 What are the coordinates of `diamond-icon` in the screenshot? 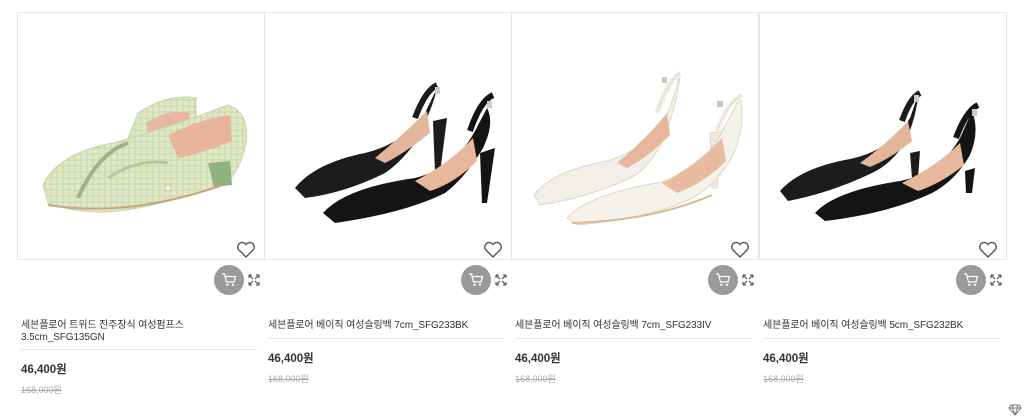 It's located at (1015, 410).